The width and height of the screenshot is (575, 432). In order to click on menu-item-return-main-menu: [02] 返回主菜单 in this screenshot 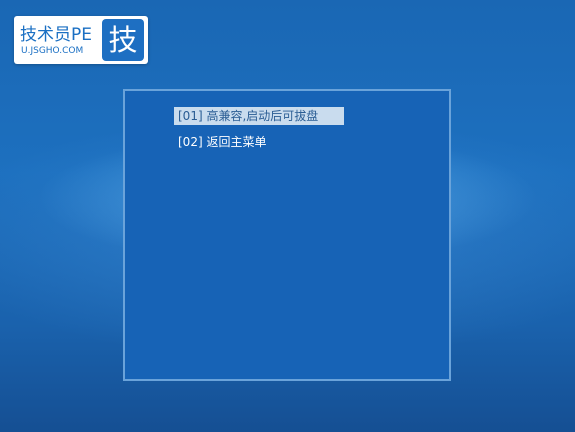, I will do `click(222, 142)`.